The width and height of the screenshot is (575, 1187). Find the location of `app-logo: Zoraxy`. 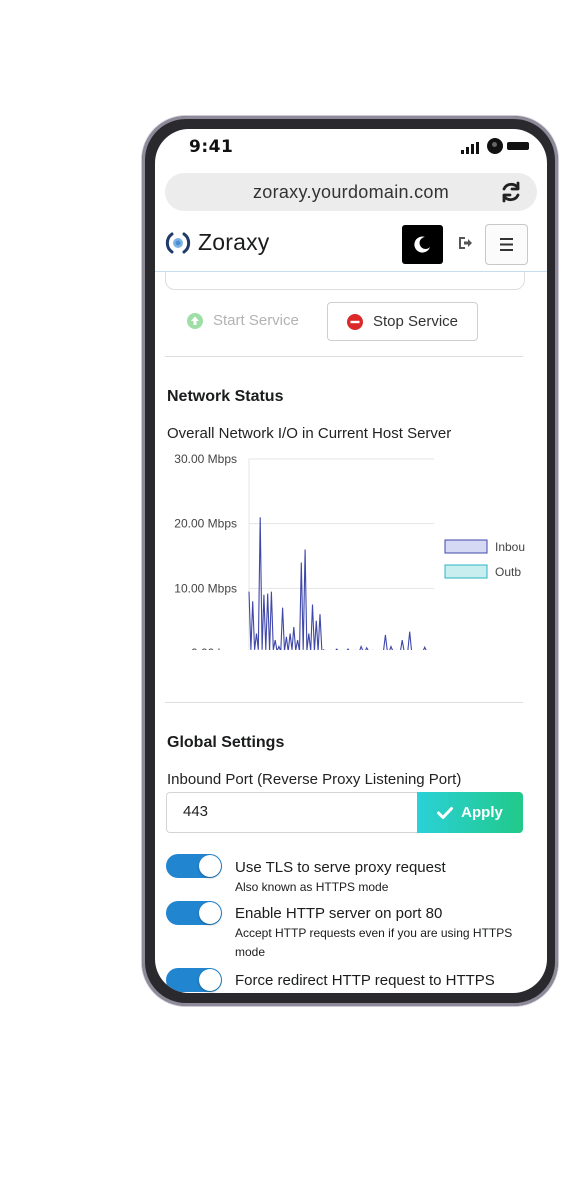

app-logo: Zoraxy is located at coordinates (217, 242).